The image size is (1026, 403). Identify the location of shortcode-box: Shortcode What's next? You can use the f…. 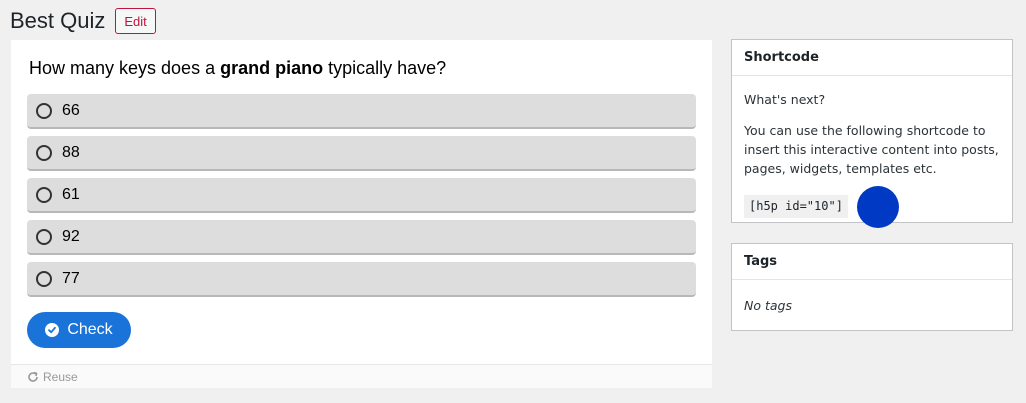
(872, 133).